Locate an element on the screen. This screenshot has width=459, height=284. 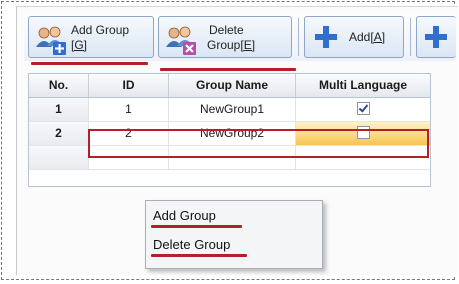
add-group-hotkey: [G] is located at coordinates (79, 45).